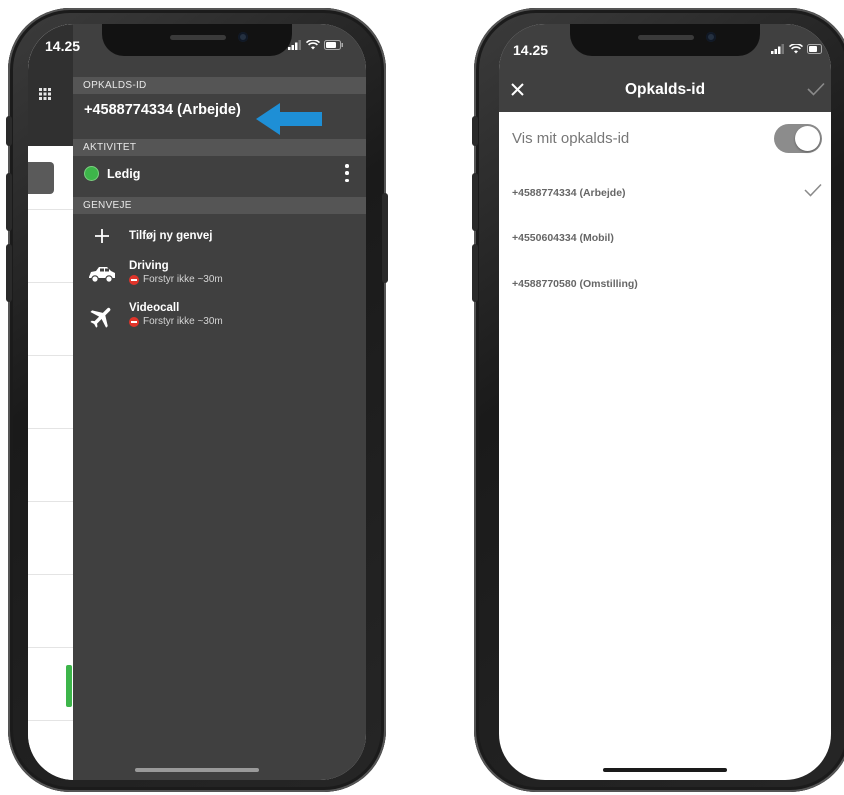 The height and width of the screenshot is (795, 844). Describe the element at coordinates (347, 173) in the screenshot. I see `more-options-icon` at that location.